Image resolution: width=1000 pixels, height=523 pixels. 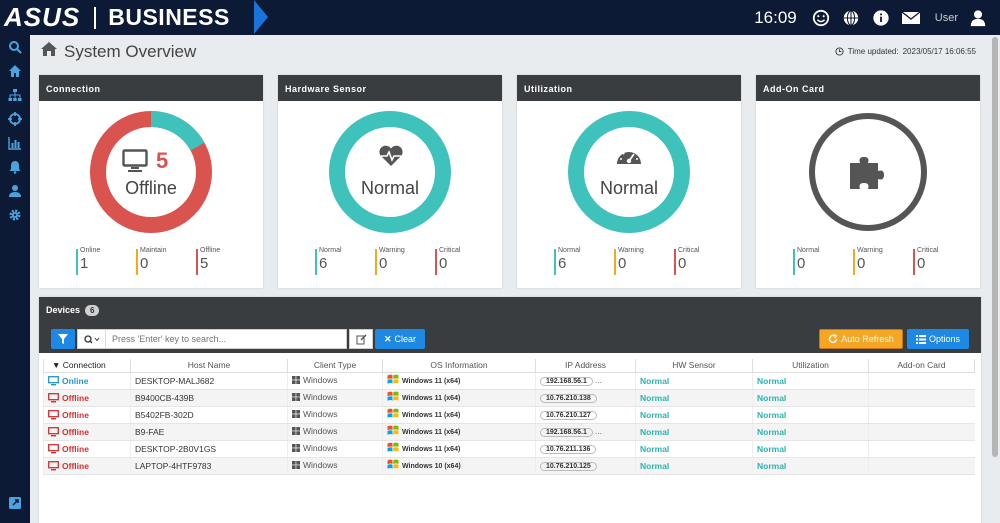 What do you see at coordinates (209, 449) in the screenshot?
I see `host-name: DESKTOP-2B0V1GS` at bounding box center [209, 449].